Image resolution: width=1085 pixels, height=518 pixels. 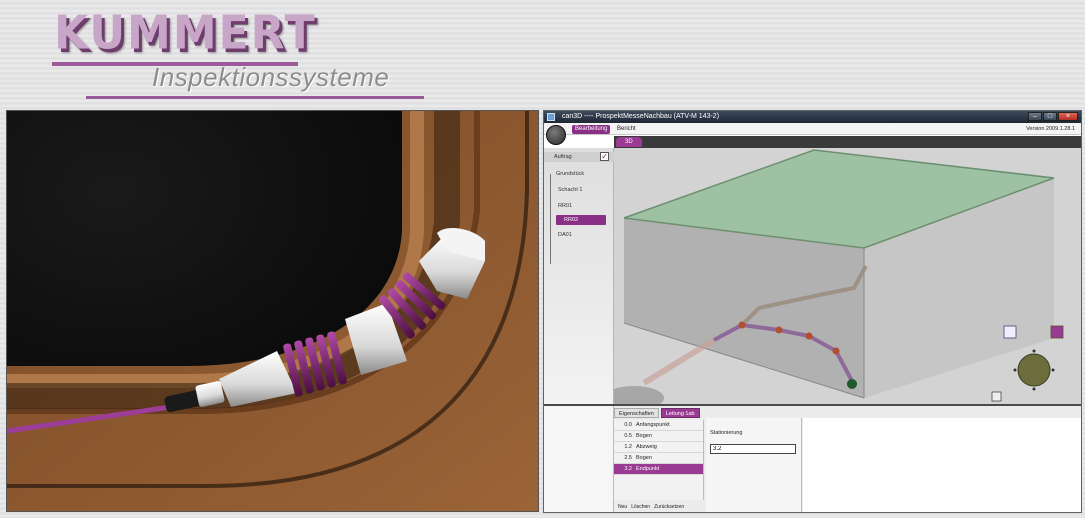 I want to click on tree-connector, so click(x=550, y=219).